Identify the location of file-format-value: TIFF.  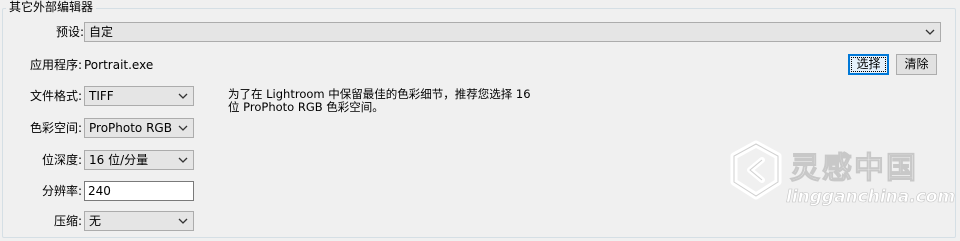
(101, 96).